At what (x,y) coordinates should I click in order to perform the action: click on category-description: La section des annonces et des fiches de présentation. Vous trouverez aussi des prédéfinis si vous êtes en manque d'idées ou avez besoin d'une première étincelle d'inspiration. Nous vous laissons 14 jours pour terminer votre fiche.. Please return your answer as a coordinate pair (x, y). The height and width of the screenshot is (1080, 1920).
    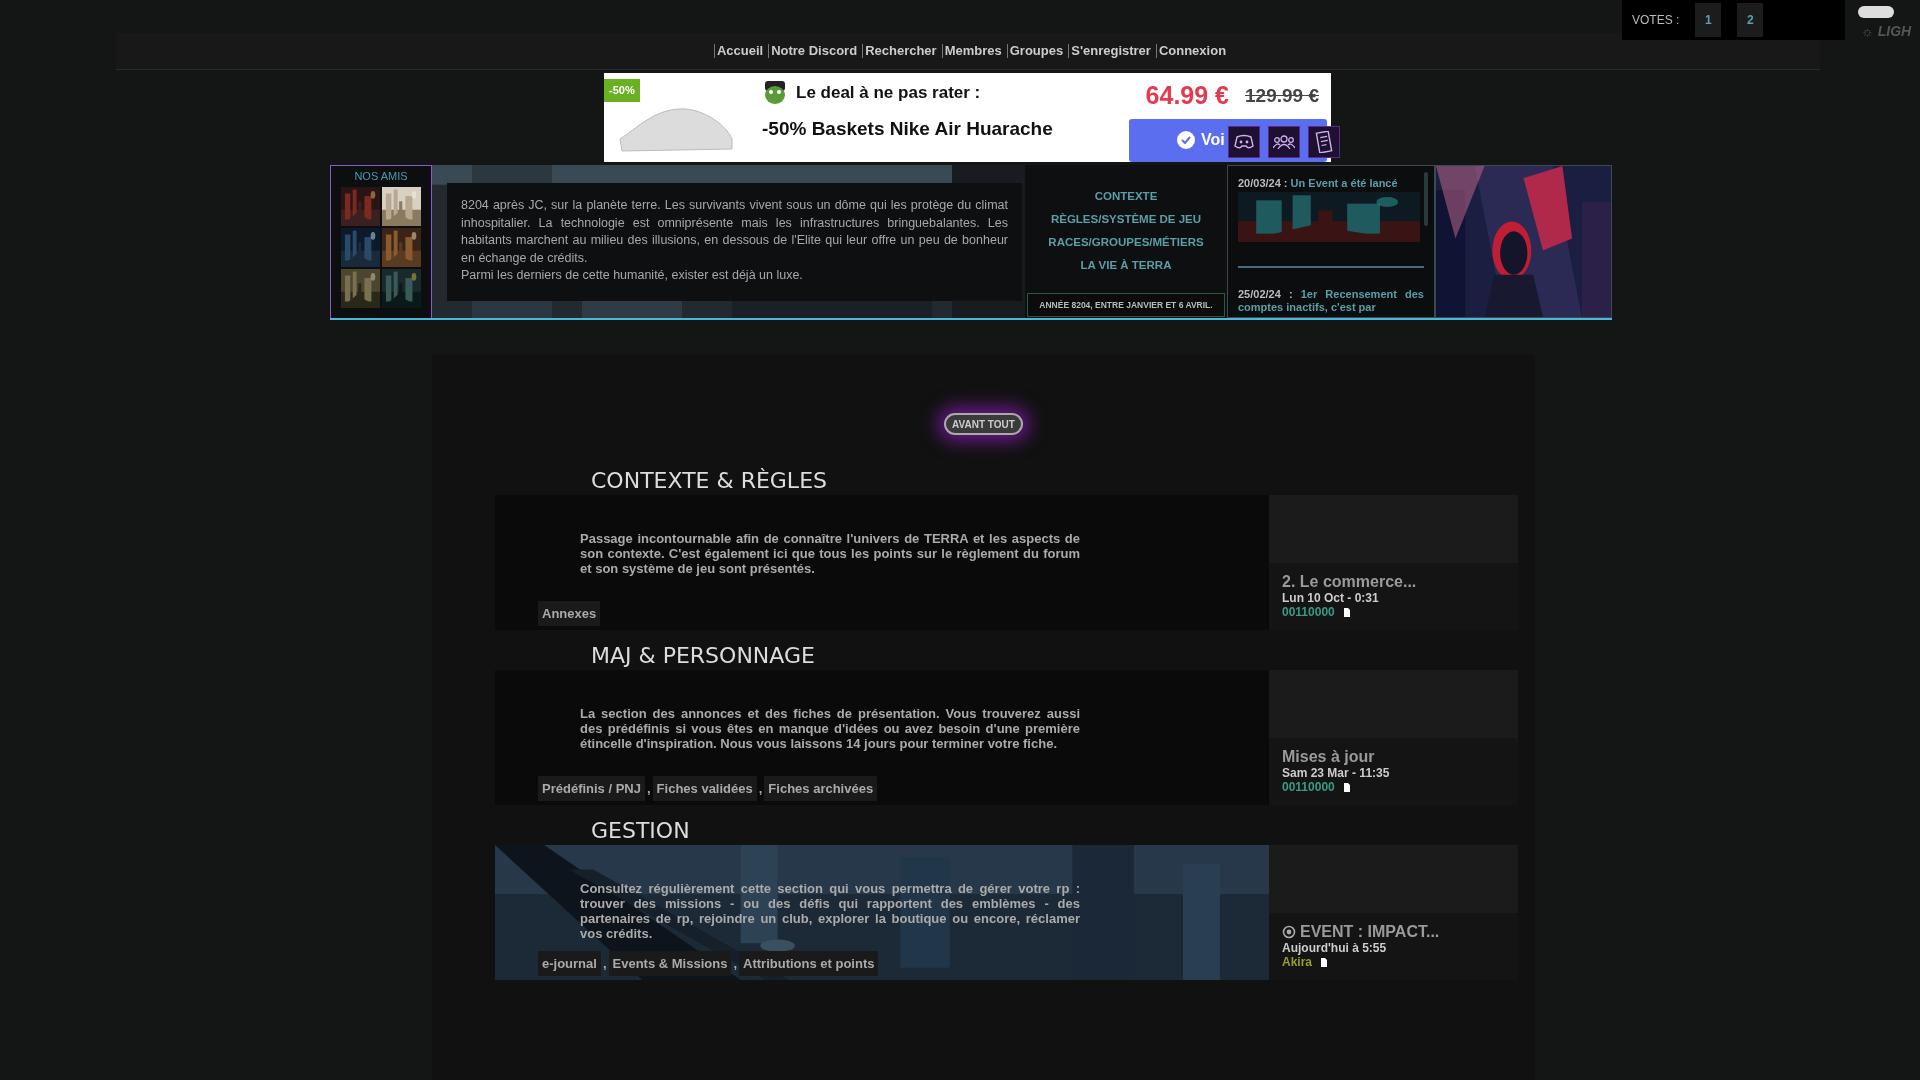
    Looking at the image, I should click on (830, 728).